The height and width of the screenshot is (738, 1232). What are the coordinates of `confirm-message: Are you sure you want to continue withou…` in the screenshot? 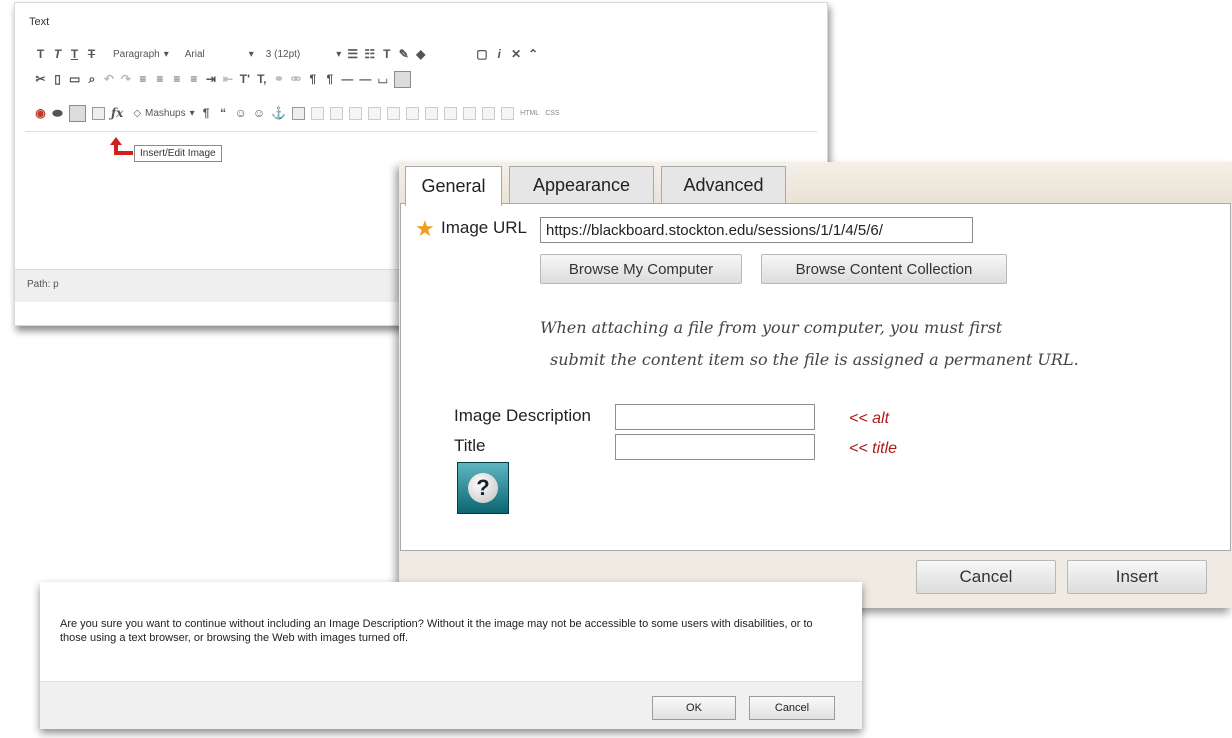 It's located at (436, 631).